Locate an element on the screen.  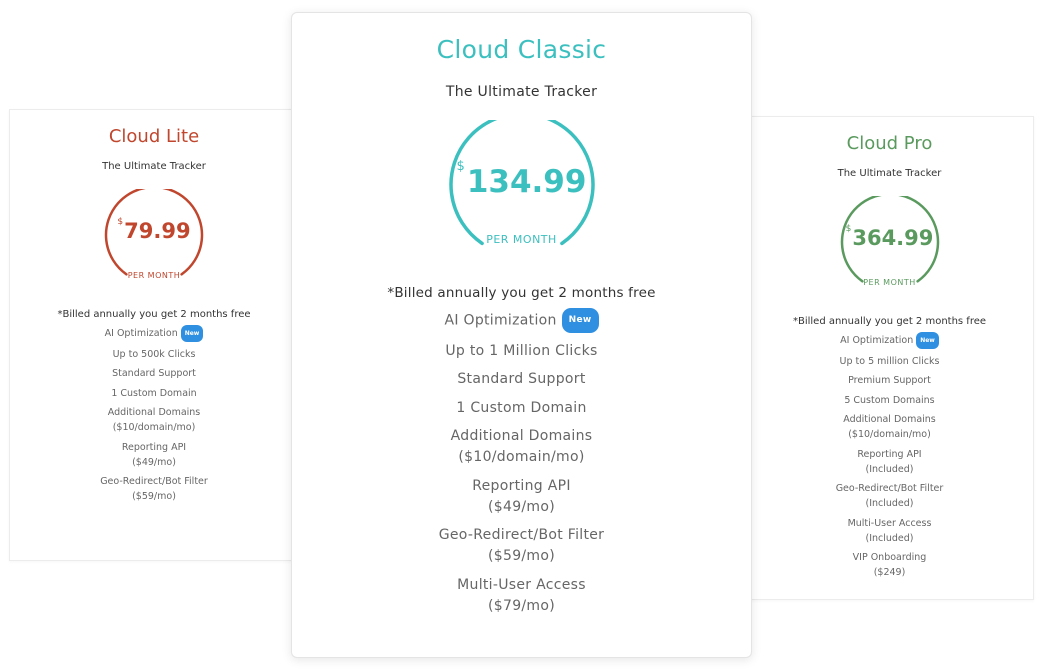
feature-label: 5 Custom Domains is located at coordinates (889, 400).